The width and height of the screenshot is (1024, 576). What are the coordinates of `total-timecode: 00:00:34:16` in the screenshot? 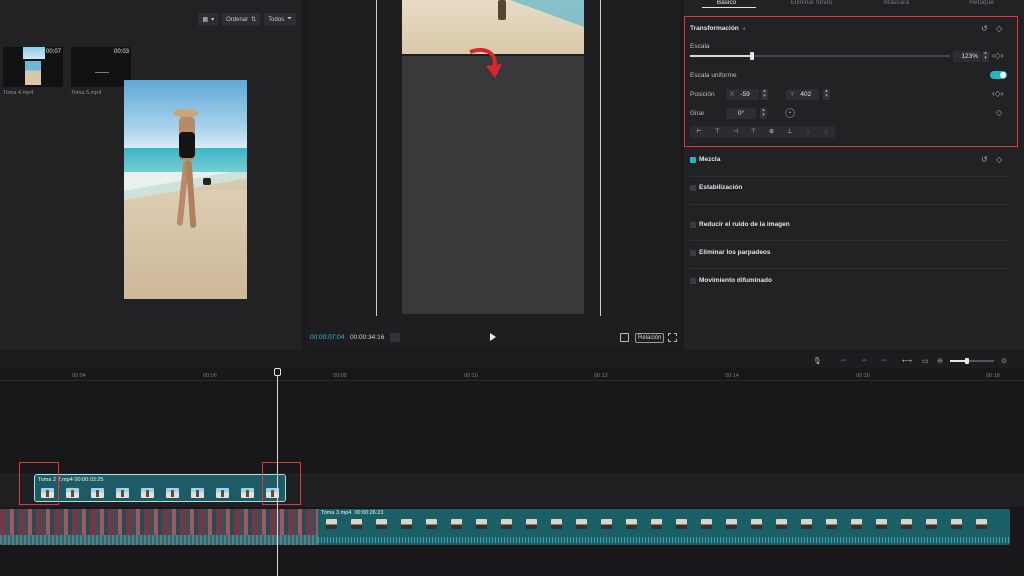 It's located at (367, 337).